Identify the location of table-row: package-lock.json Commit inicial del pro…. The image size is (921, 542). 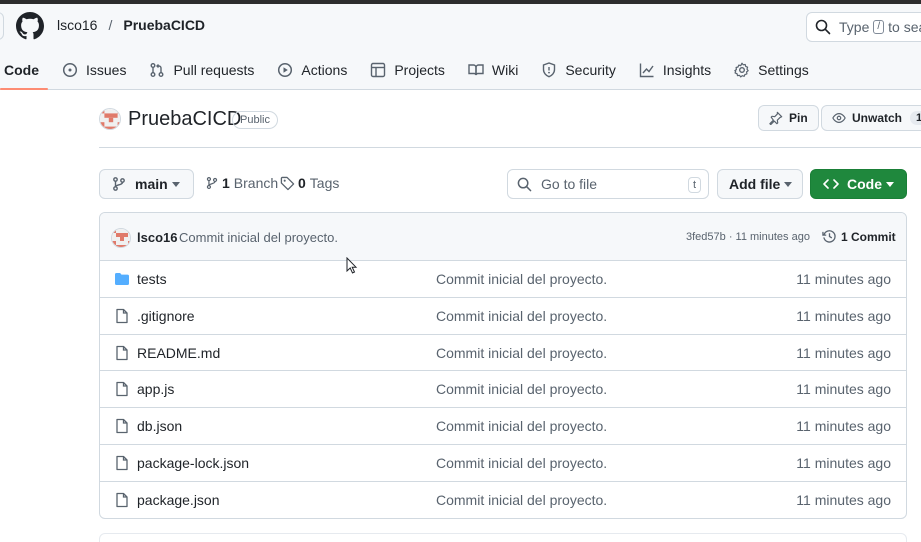
(503, 463).